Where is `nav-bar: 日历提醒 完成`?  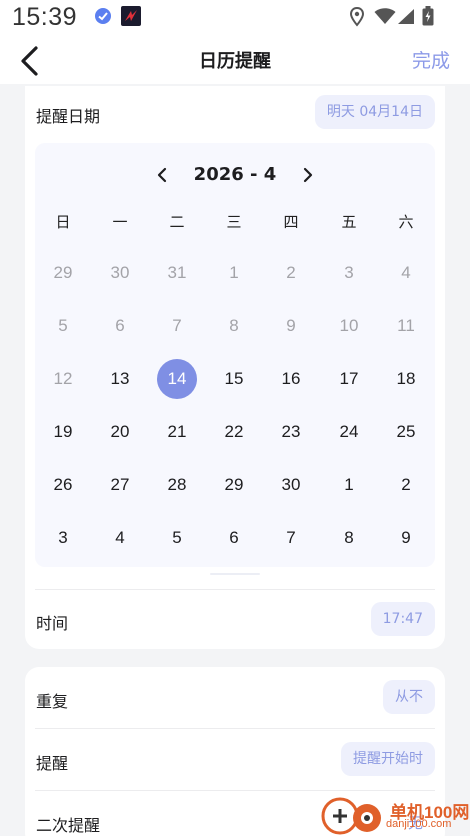 nav-bar: 日历提醒 完成 is located at coordinates (235, 60).